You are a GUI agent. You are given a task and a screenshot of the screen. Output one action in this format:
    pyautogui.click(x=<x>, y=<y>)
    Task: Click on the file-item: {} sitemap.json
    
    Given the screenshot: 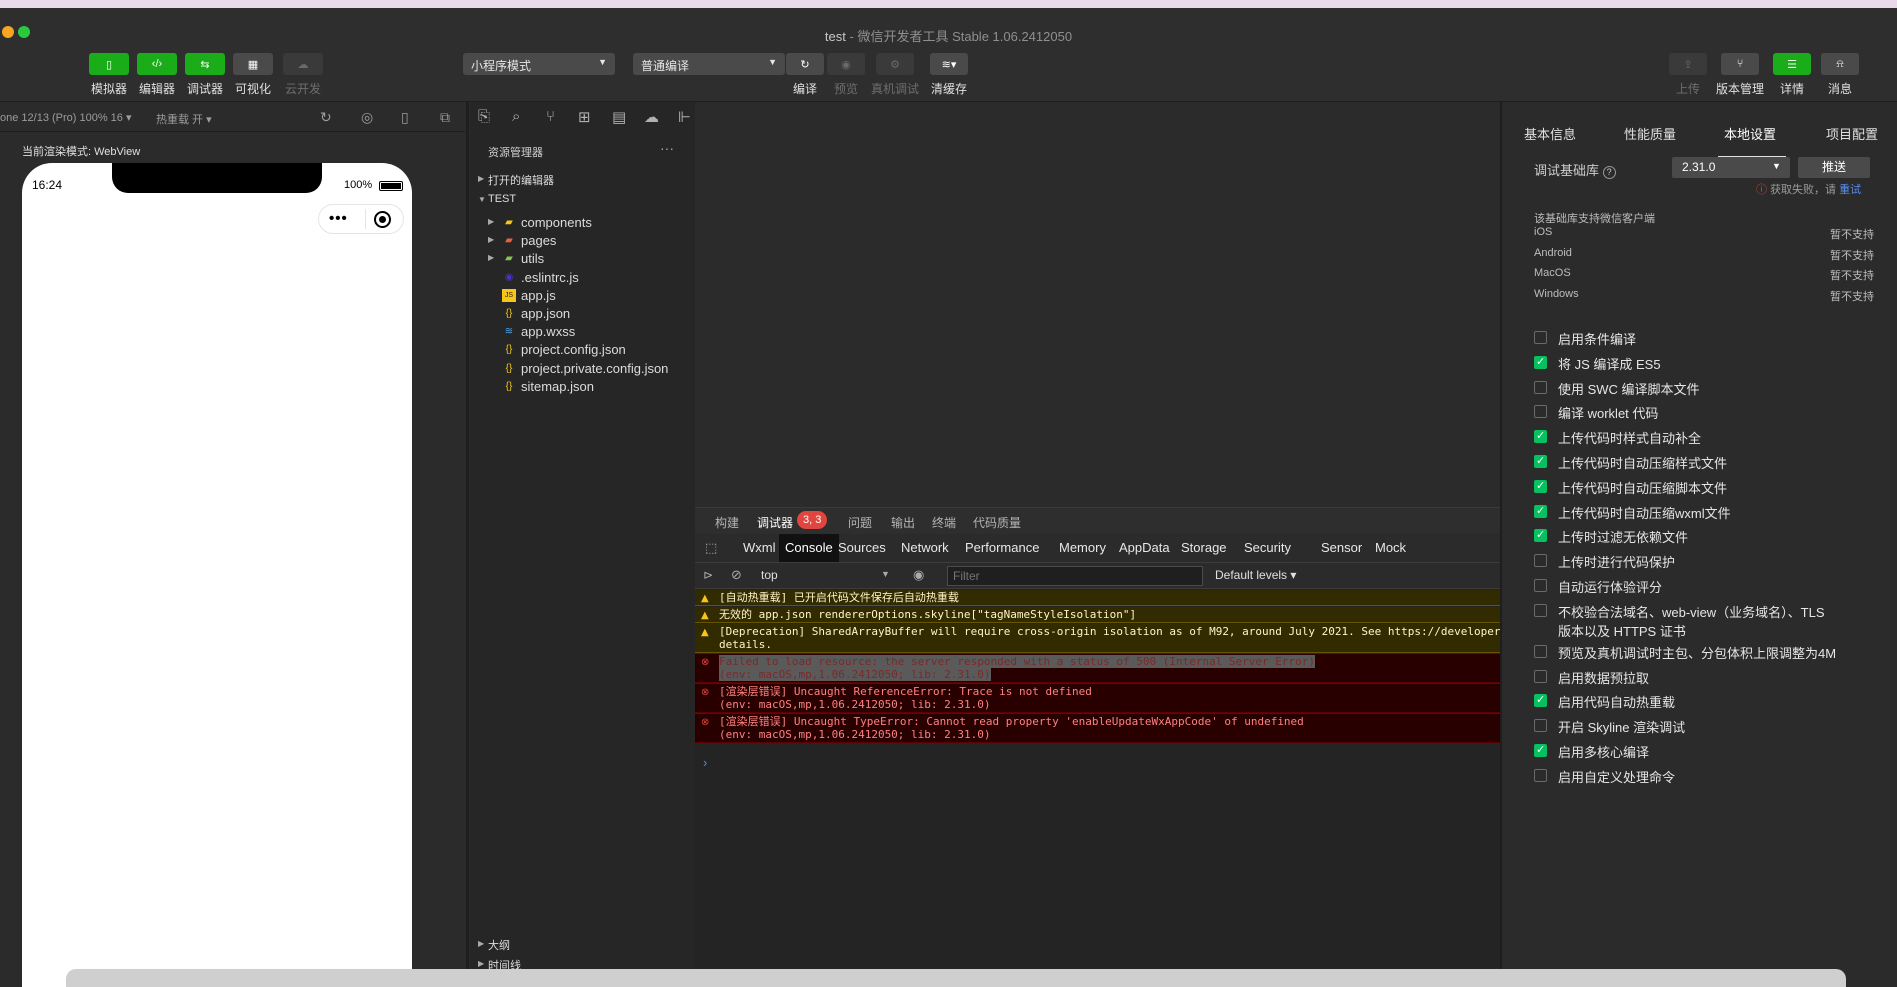 What is the action you would take?
    pyautogui.click(x=582, y=387)
    